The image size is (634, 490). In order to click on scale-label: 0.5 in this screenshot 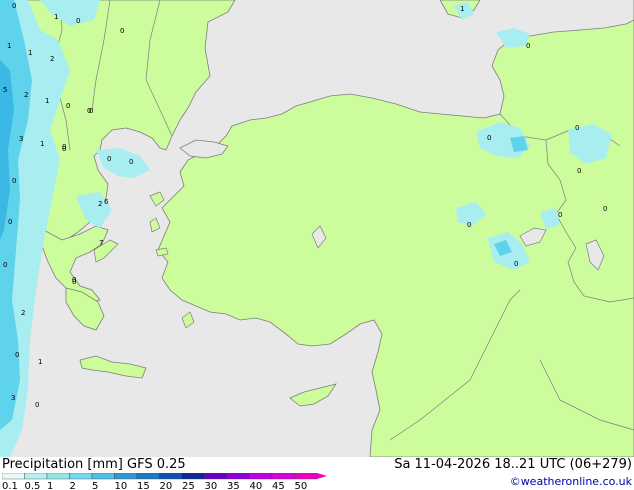, I will do `click(33, 485)`.